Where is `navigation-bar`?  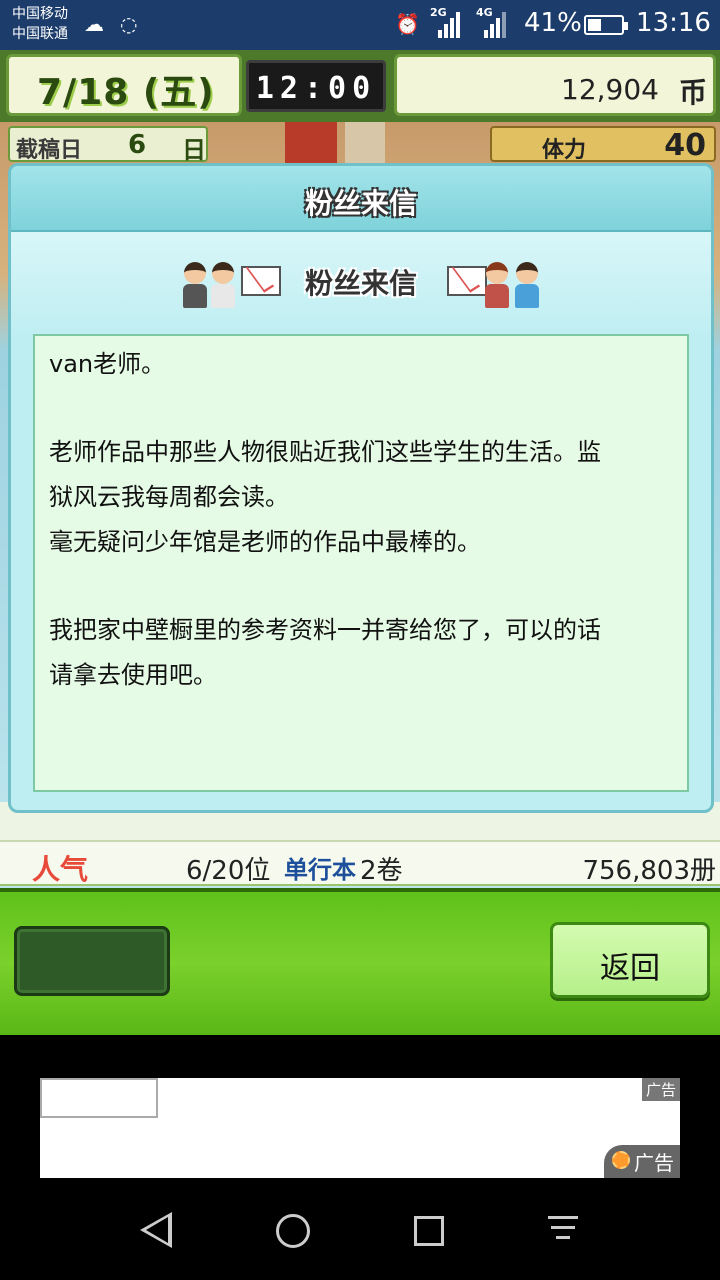
navigation-bar is located at coordinates (360, 1230).